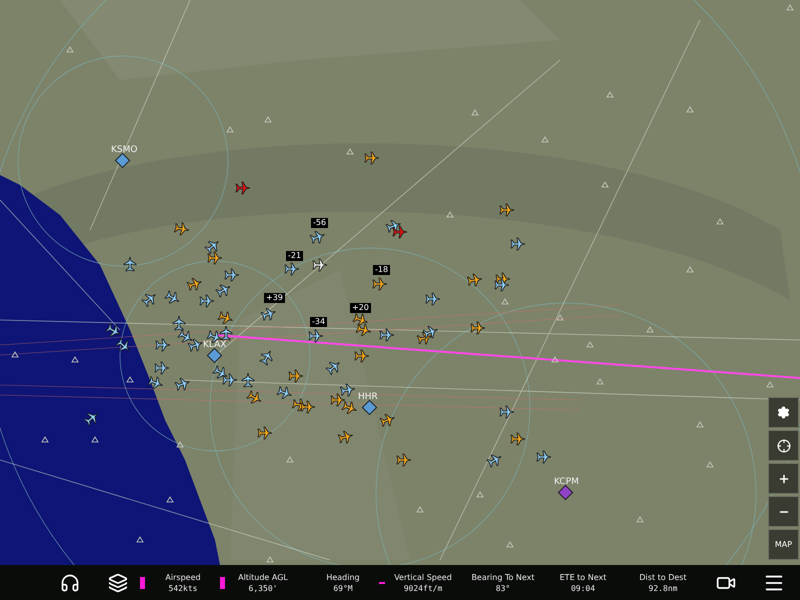  I want to click on altitude-tag: +39, so click(274, 298).